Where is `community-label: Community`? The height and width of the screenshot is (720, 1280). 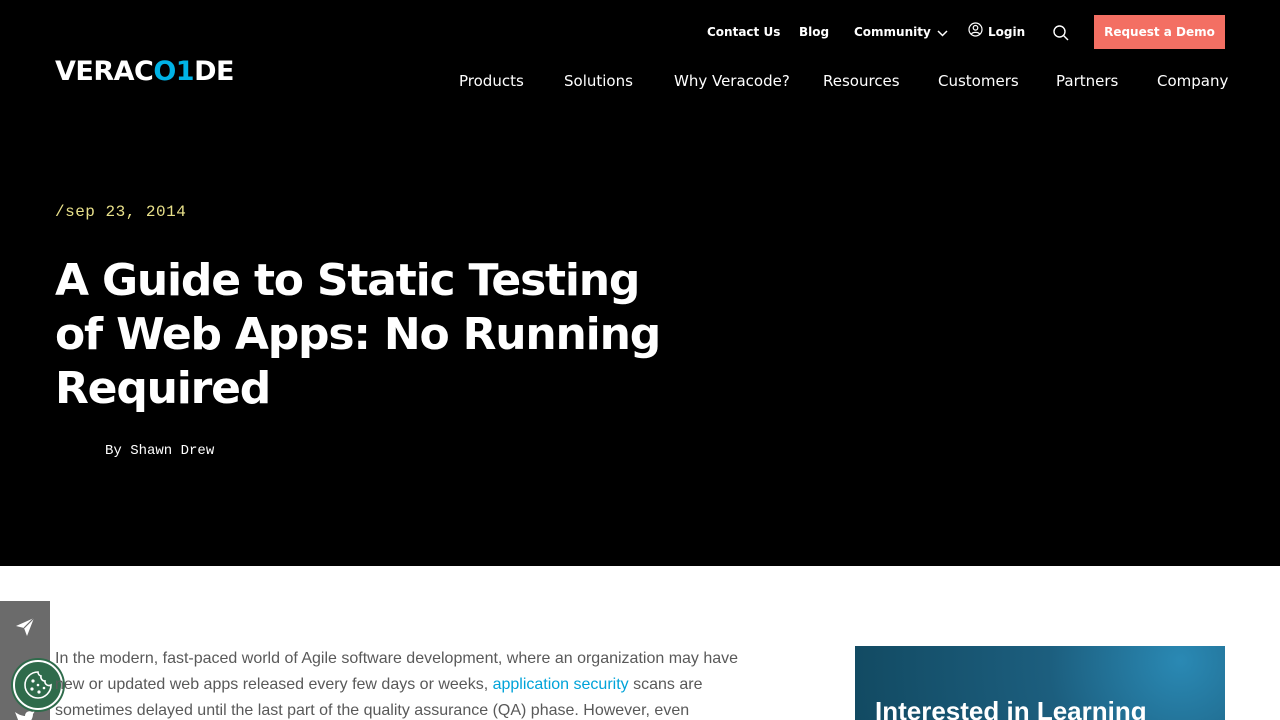
community-label: Community is located at coordinates (892, 32).